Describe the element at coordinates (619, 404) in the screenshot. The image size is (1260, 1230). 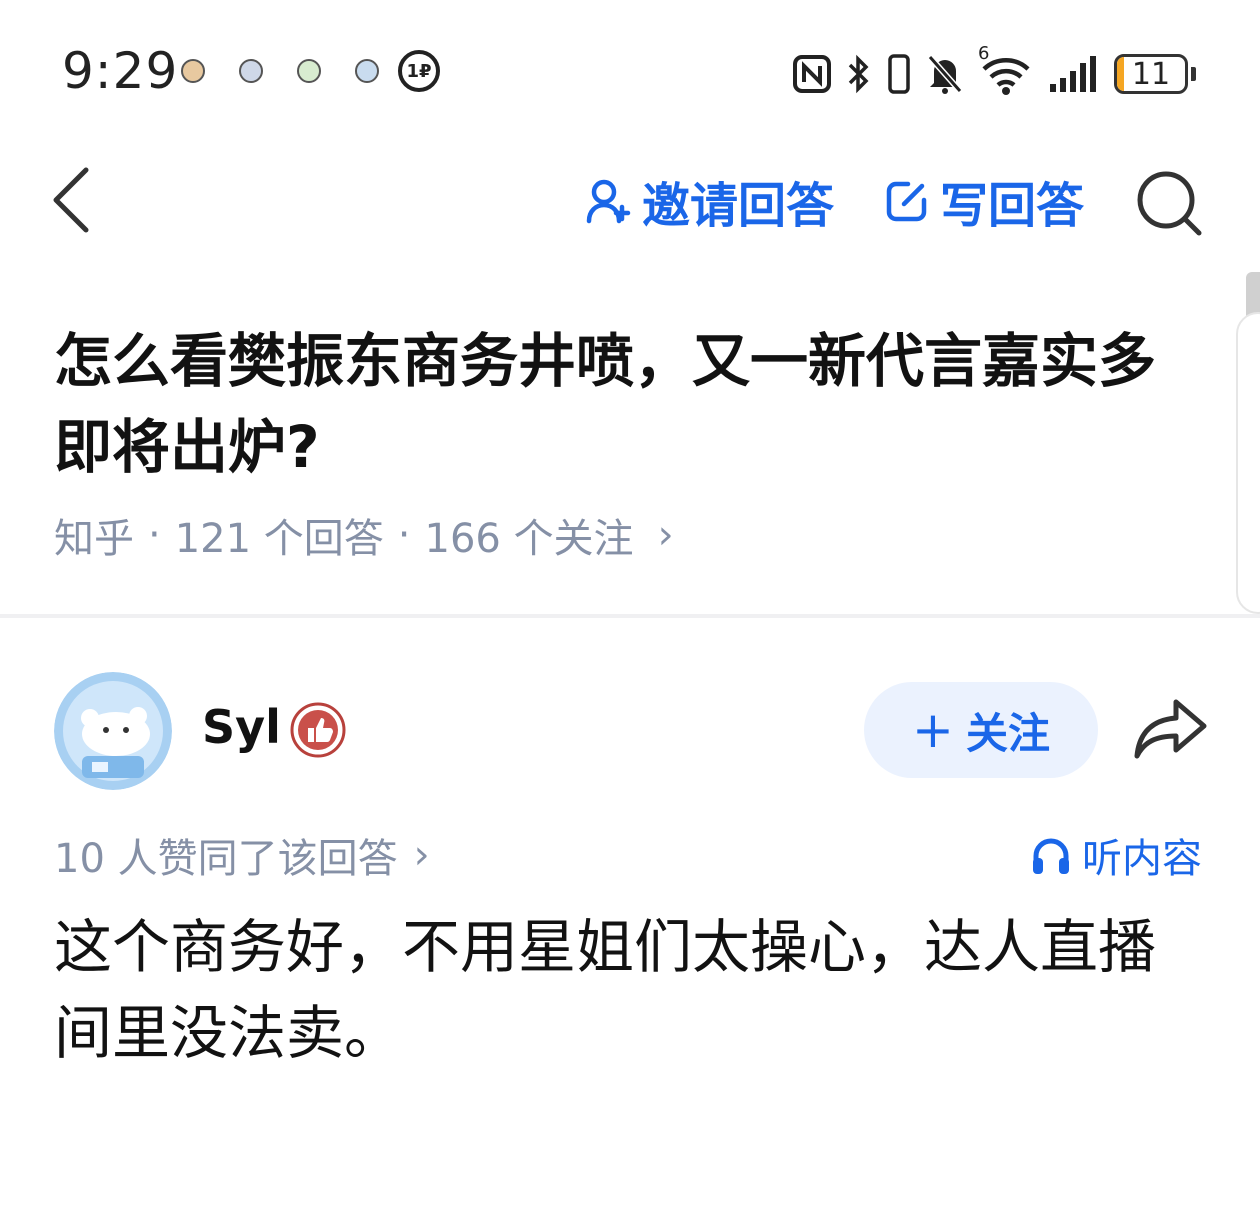
I see `question-title: 怎么看樊振东商务井喷，又一新代言嘉实多即将出炉?` at that location.